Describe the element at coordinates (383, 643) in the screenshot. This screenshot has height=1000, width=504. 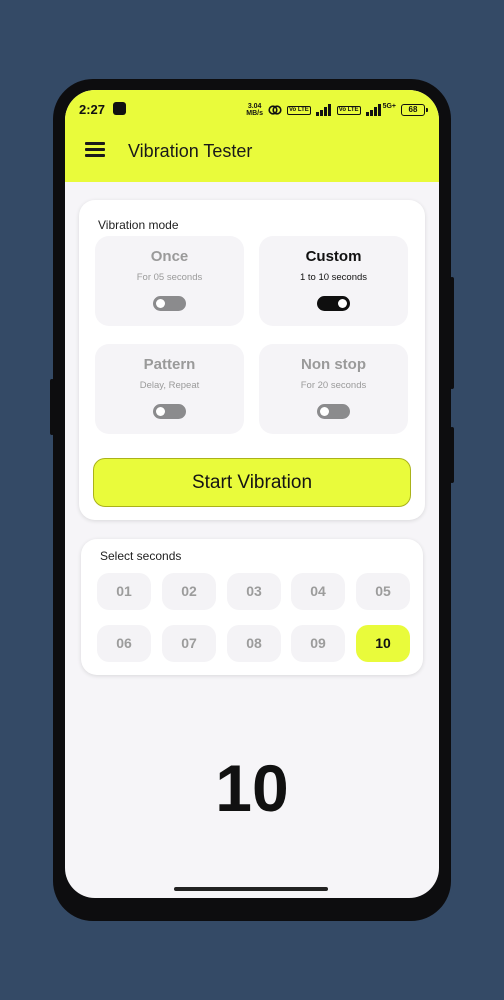
I see `seconds-option-10: 10` at that location.